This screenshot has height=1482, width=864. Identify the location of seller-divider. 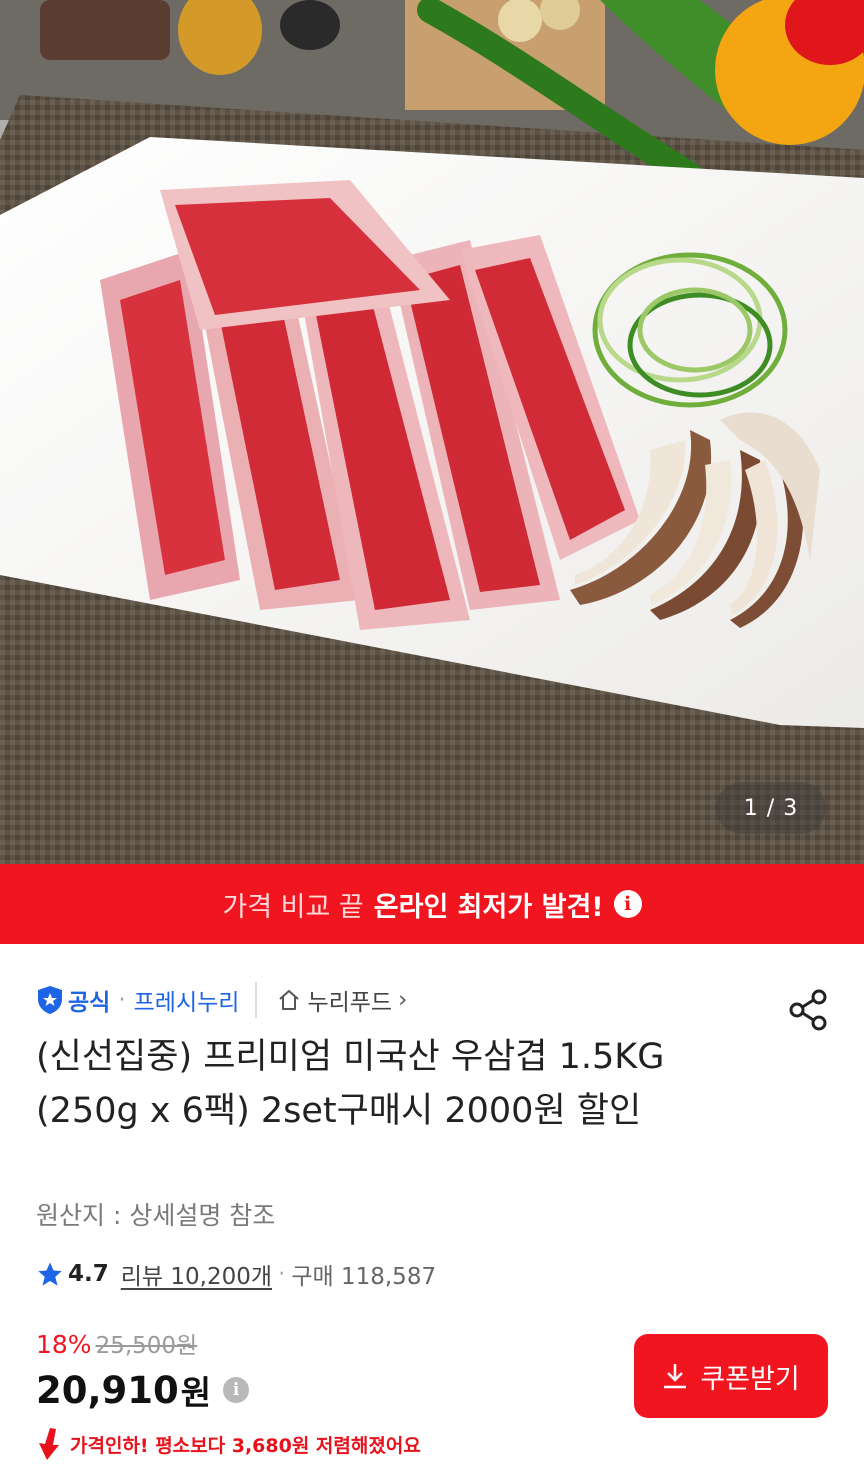
(256, 1000).